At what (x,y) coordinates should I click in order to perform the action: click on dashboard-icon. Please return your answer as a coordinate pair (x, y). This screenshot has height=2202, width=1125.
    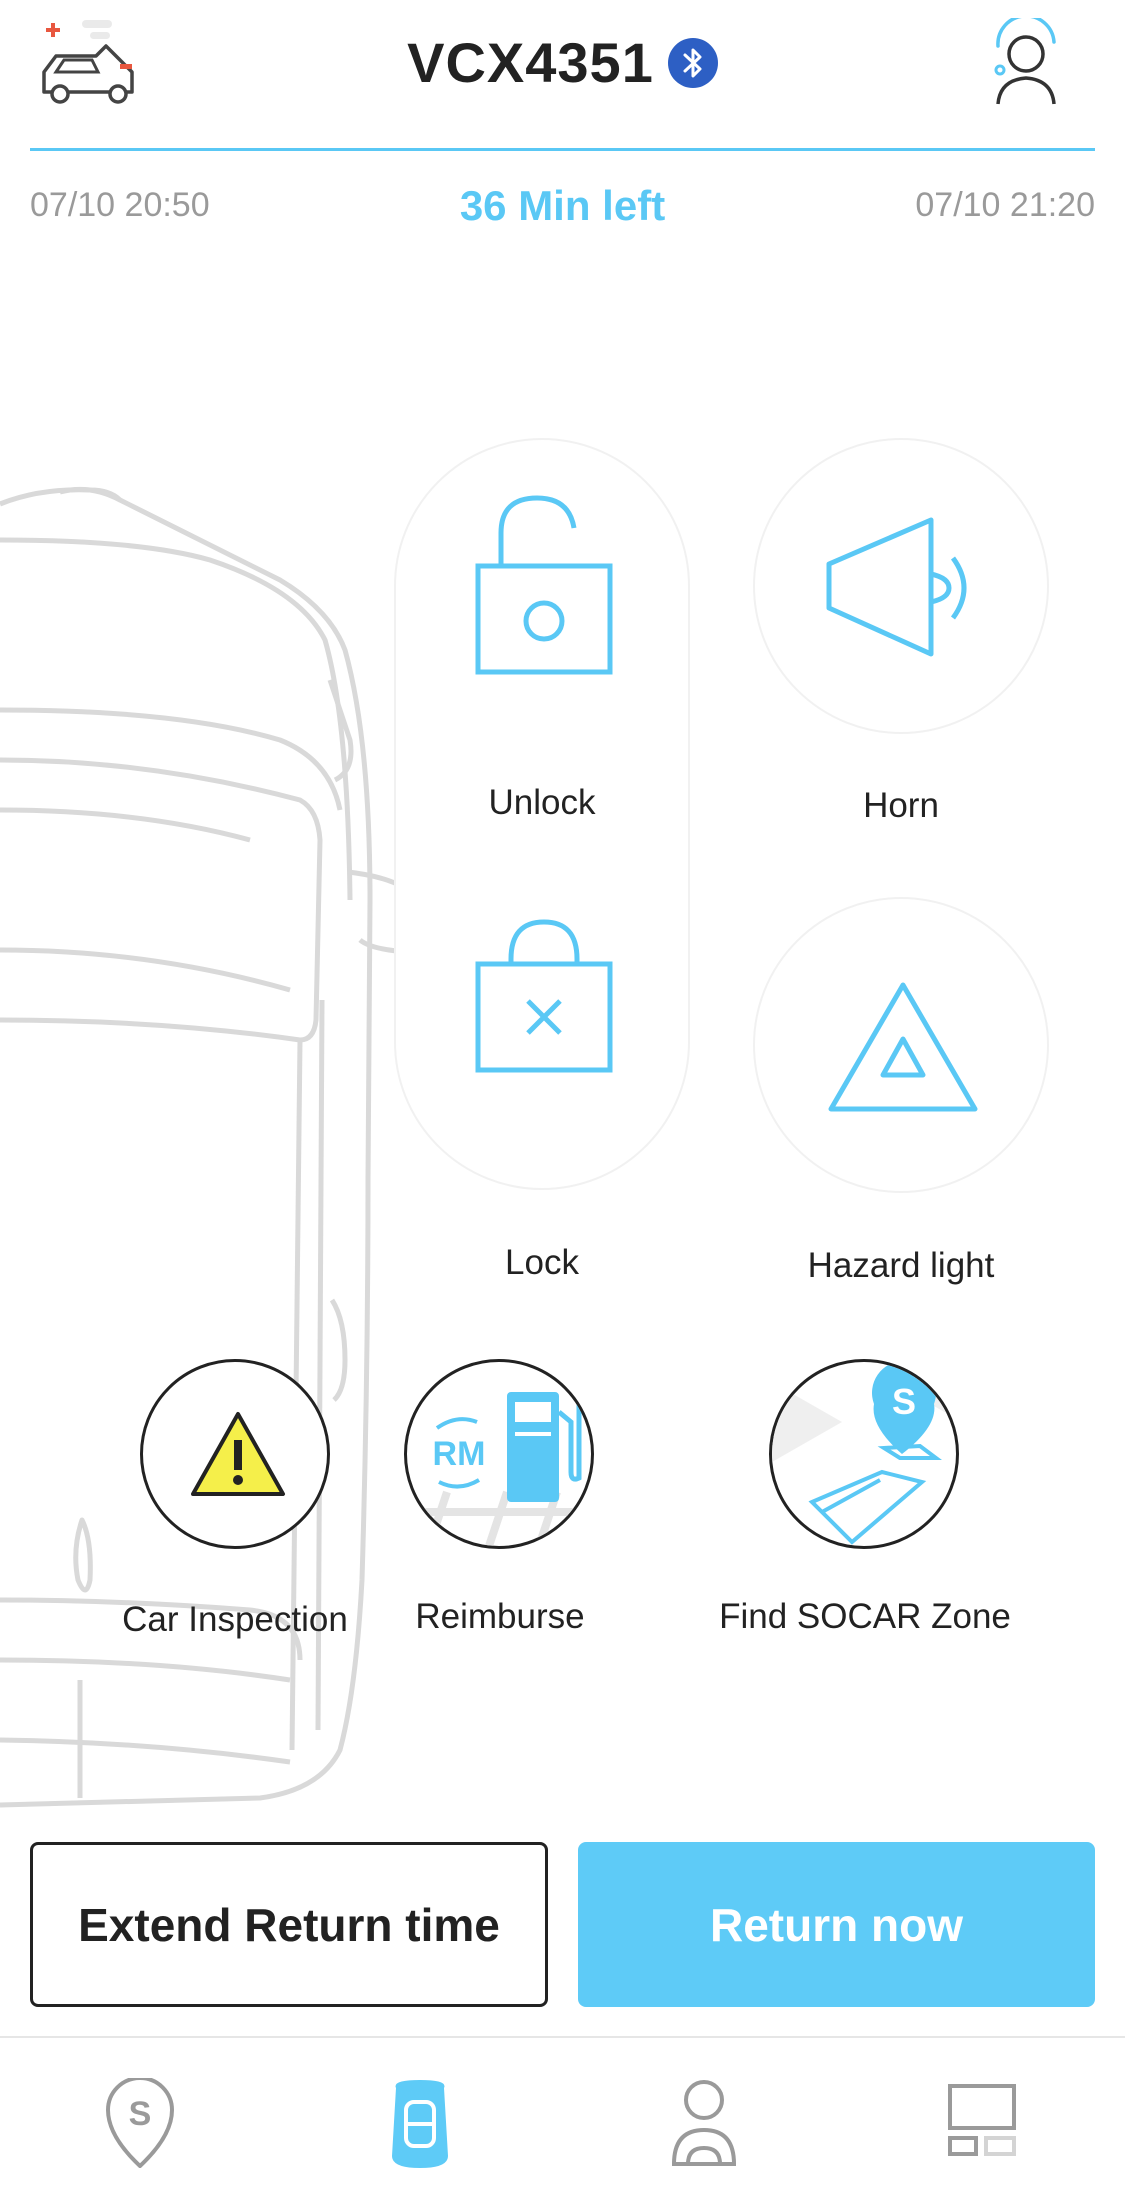
    Looking at the image, I should click on (986, 2123).